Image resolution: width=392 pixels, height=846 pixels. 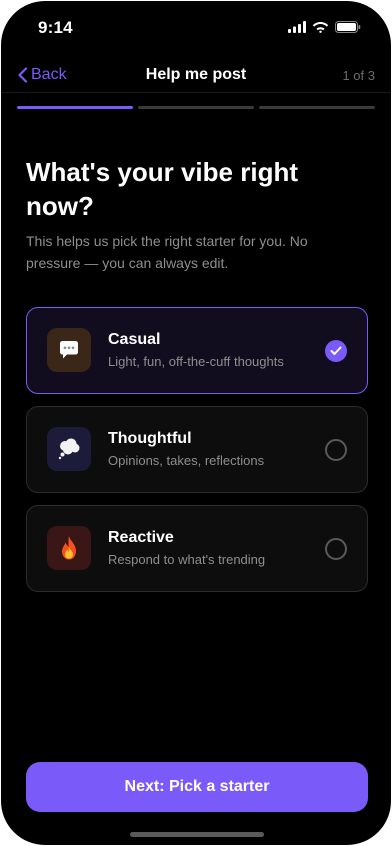 I want to click on option-title: Reactive, so click(x=141, y=537).